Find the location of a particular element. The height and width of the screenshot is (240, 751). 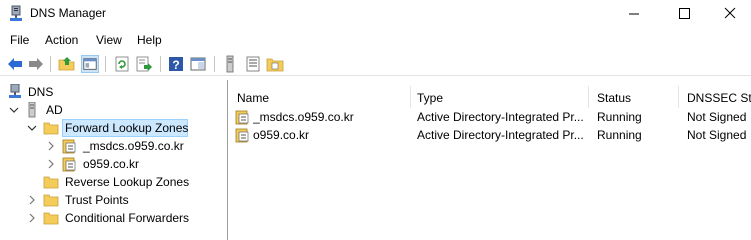

dns-manager-icon is located at coordinates (16, 13).